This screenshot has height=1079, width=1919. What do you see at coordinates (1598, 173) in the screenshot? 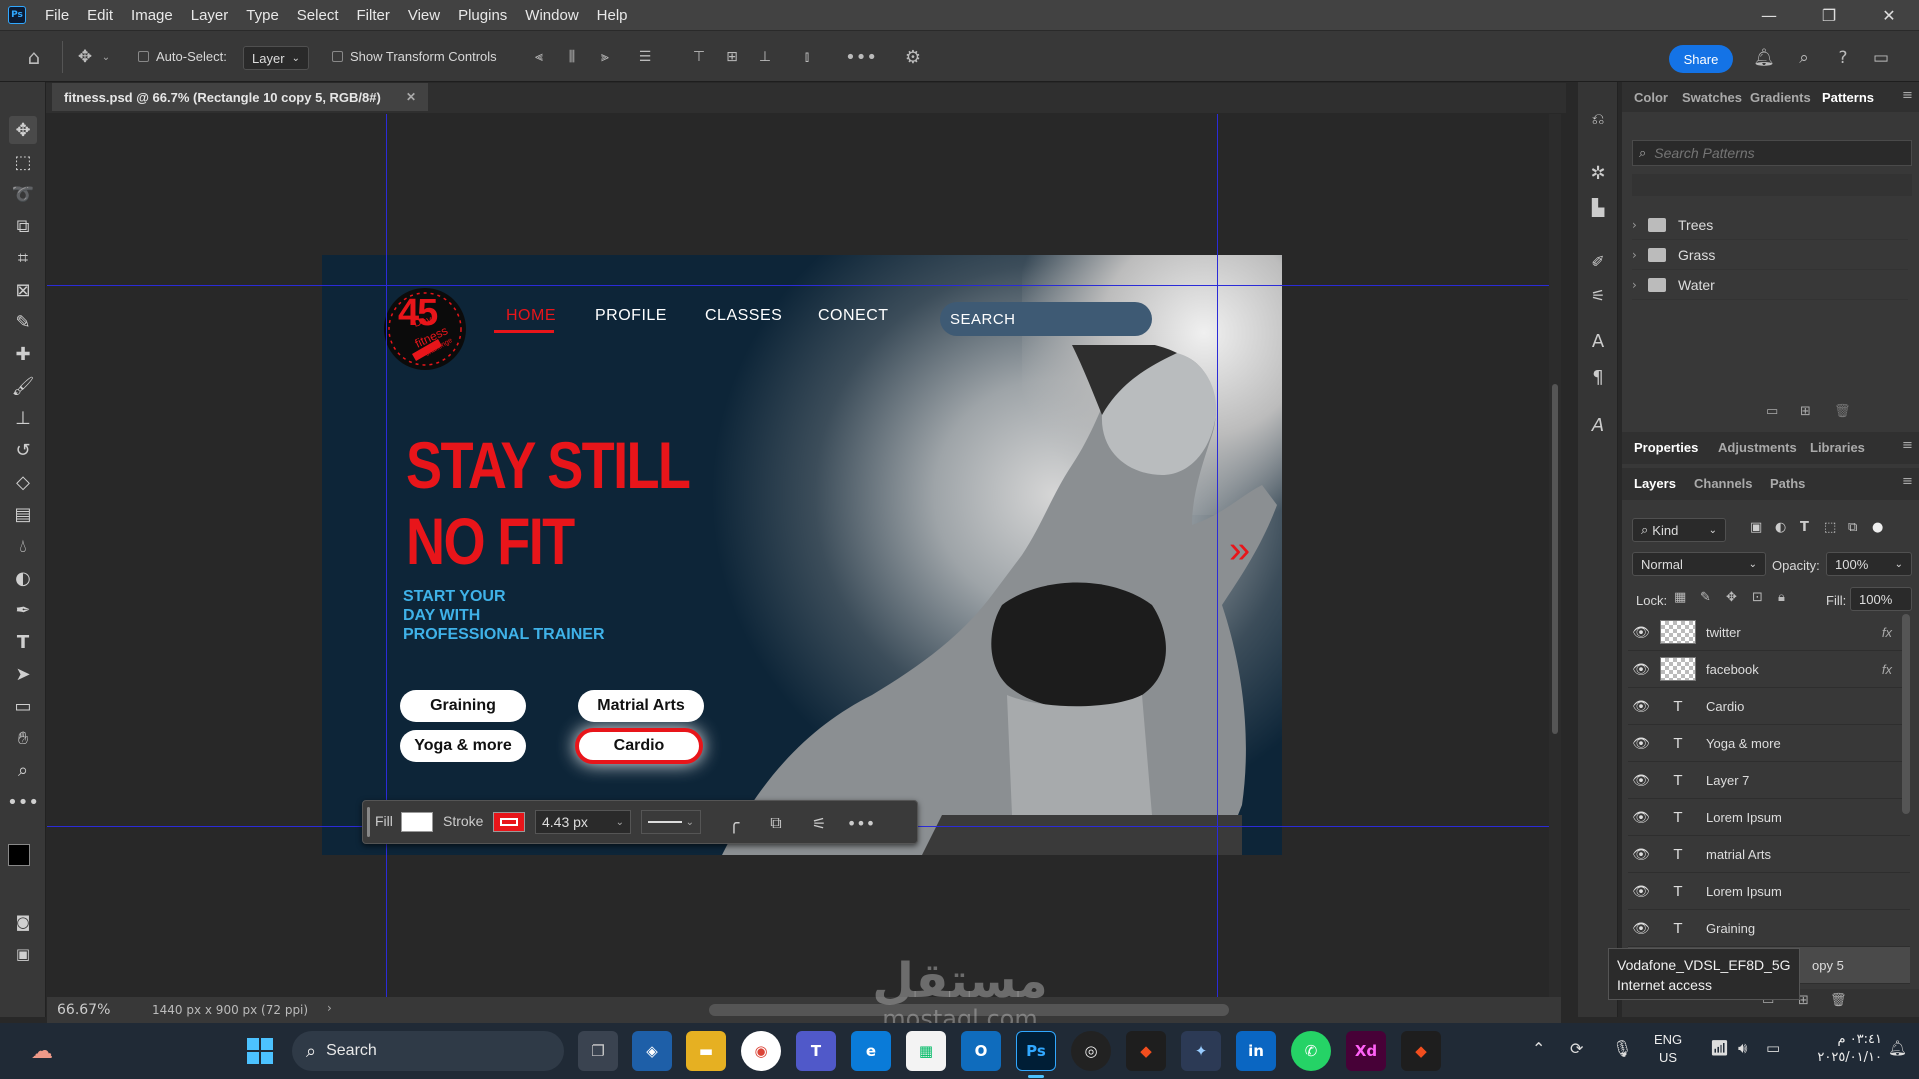
I see `navigator-icon: ✲` at bounding box center [1598, 173].